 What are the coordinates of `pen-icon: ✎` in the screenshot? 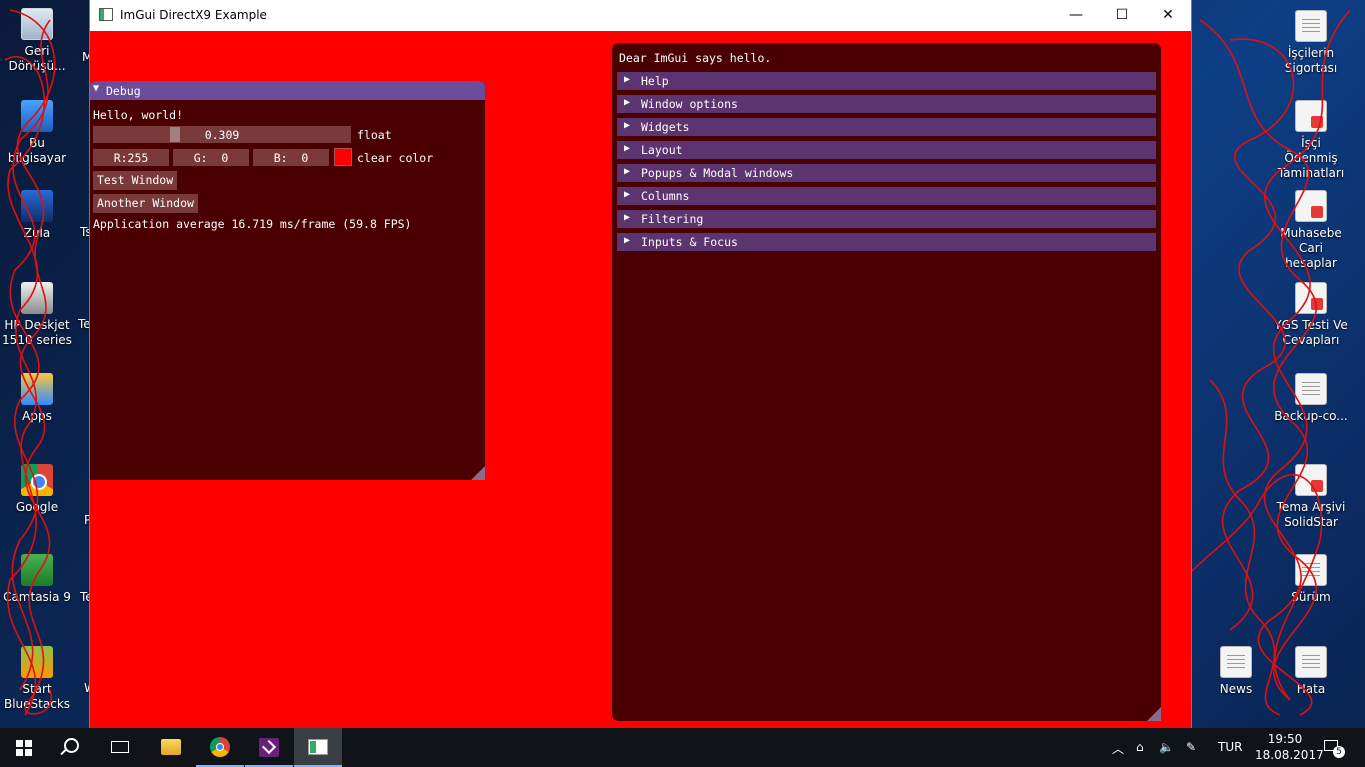 It's located at (1191, 747).